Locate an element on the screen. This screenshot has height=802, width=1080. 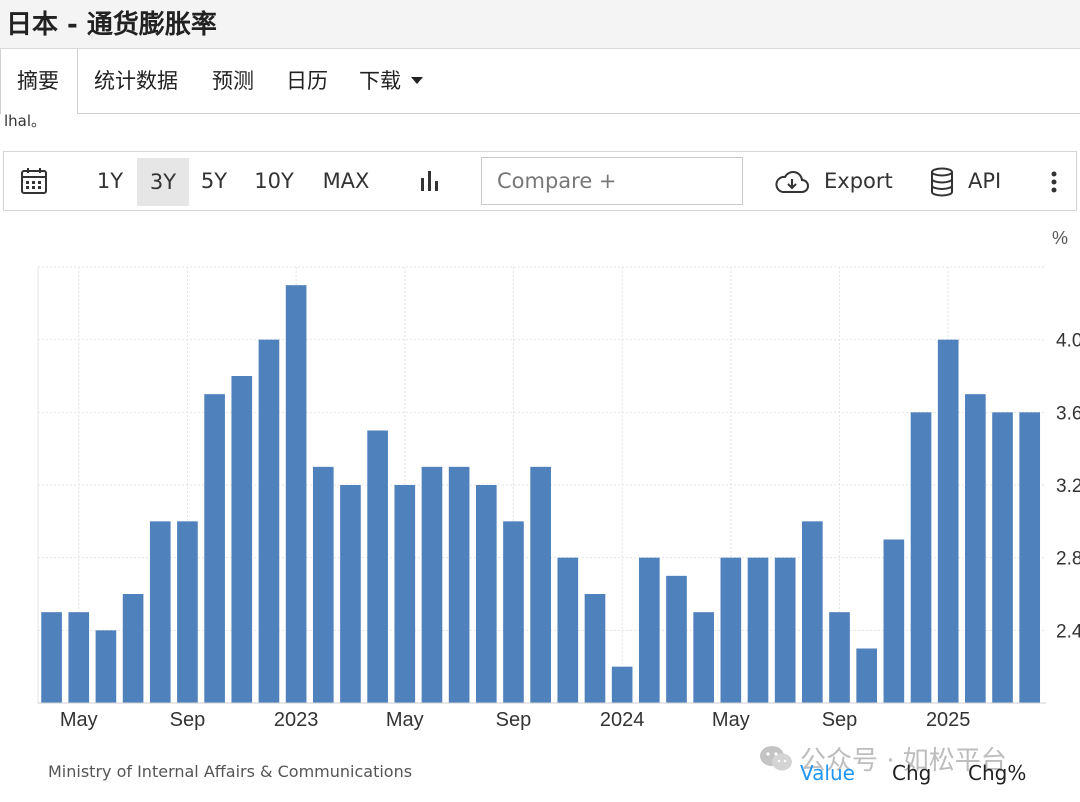
y-tick-label: 4.0 is located at coordinates (1068, 341).